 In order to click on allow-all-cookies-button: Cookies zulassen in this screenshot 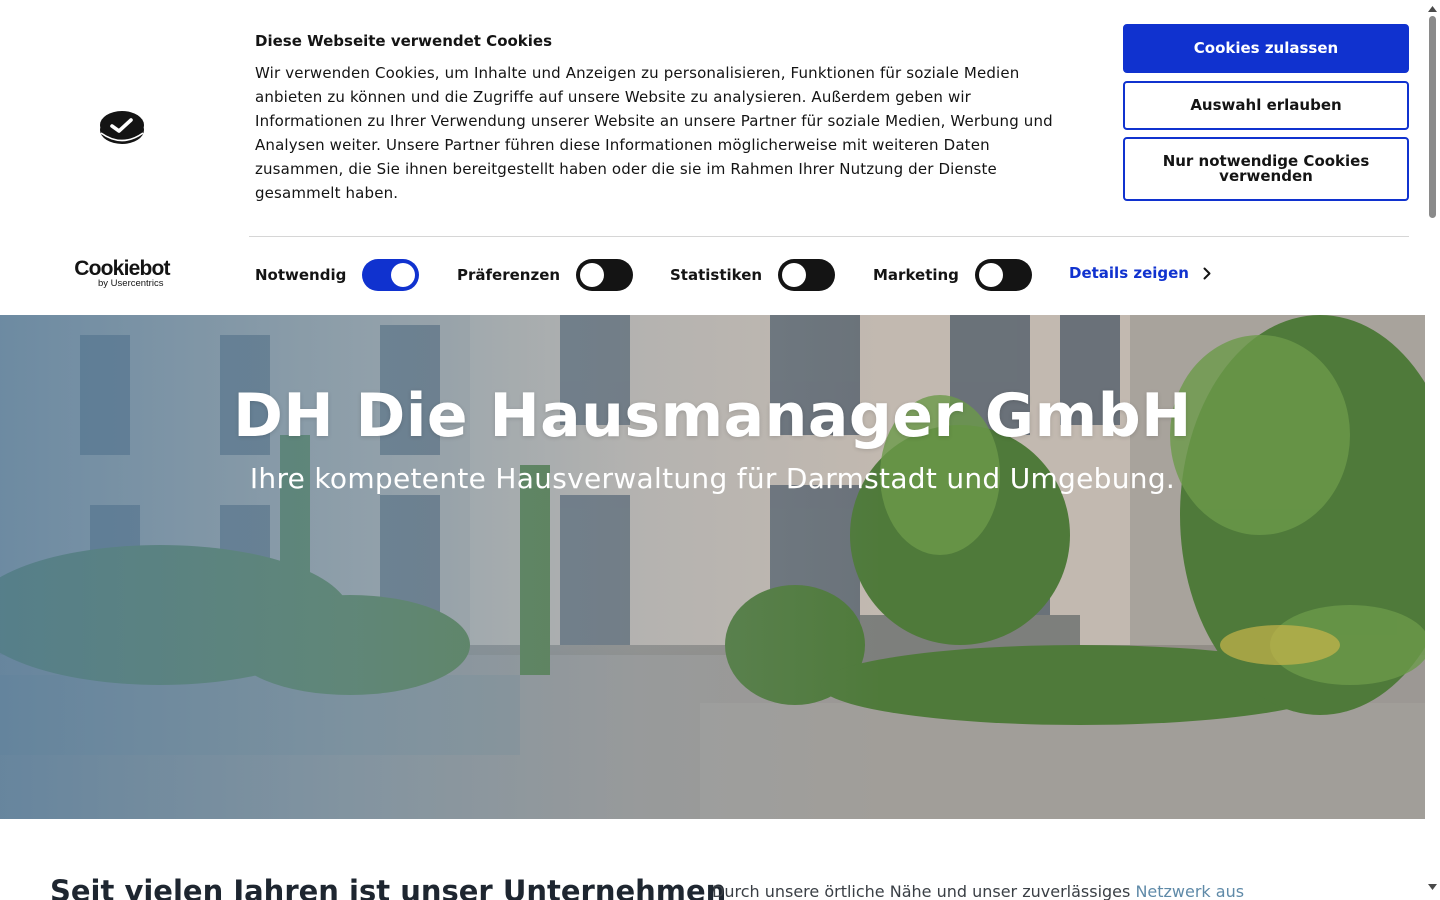, I will do `click(1266, 48)`.